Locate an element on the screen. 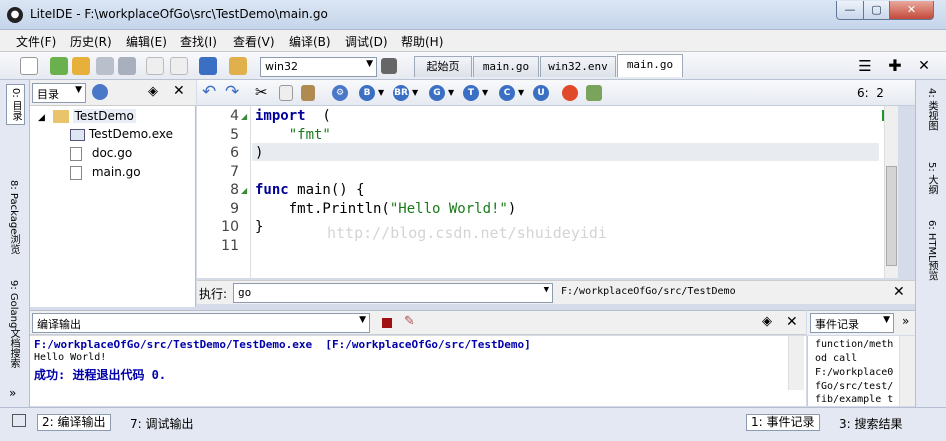 The height and width of the screenshot is (441, 946). tree-row: doc.go is located at coordinates (101, 153).